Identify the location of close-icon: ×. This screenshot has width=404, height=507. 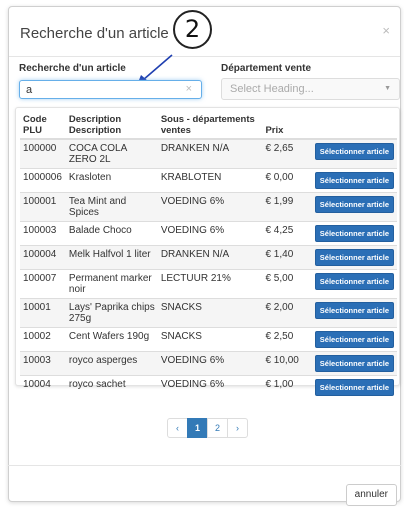
(386, 30).